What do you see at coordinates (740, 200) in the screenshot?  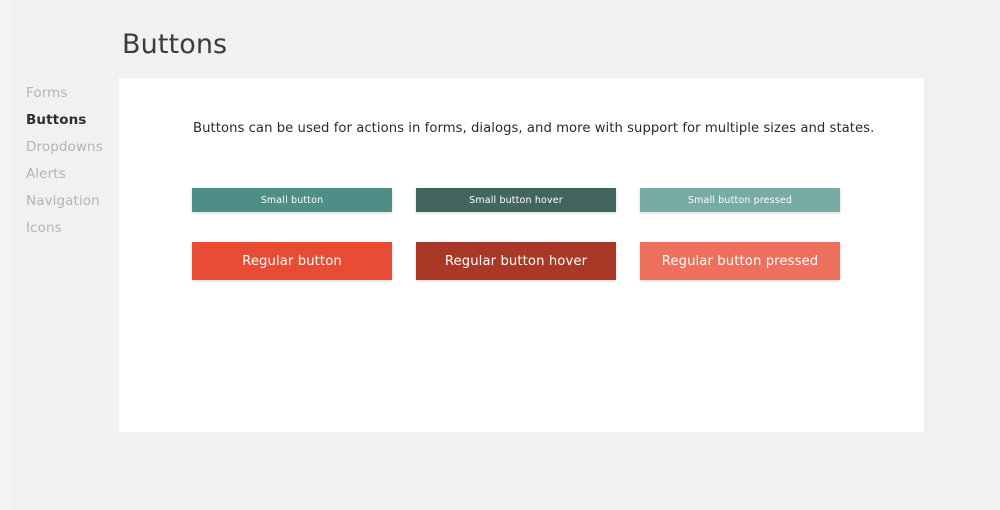 I see `small-button-pressed: Small button pressed` at bounding box center [740, 200].